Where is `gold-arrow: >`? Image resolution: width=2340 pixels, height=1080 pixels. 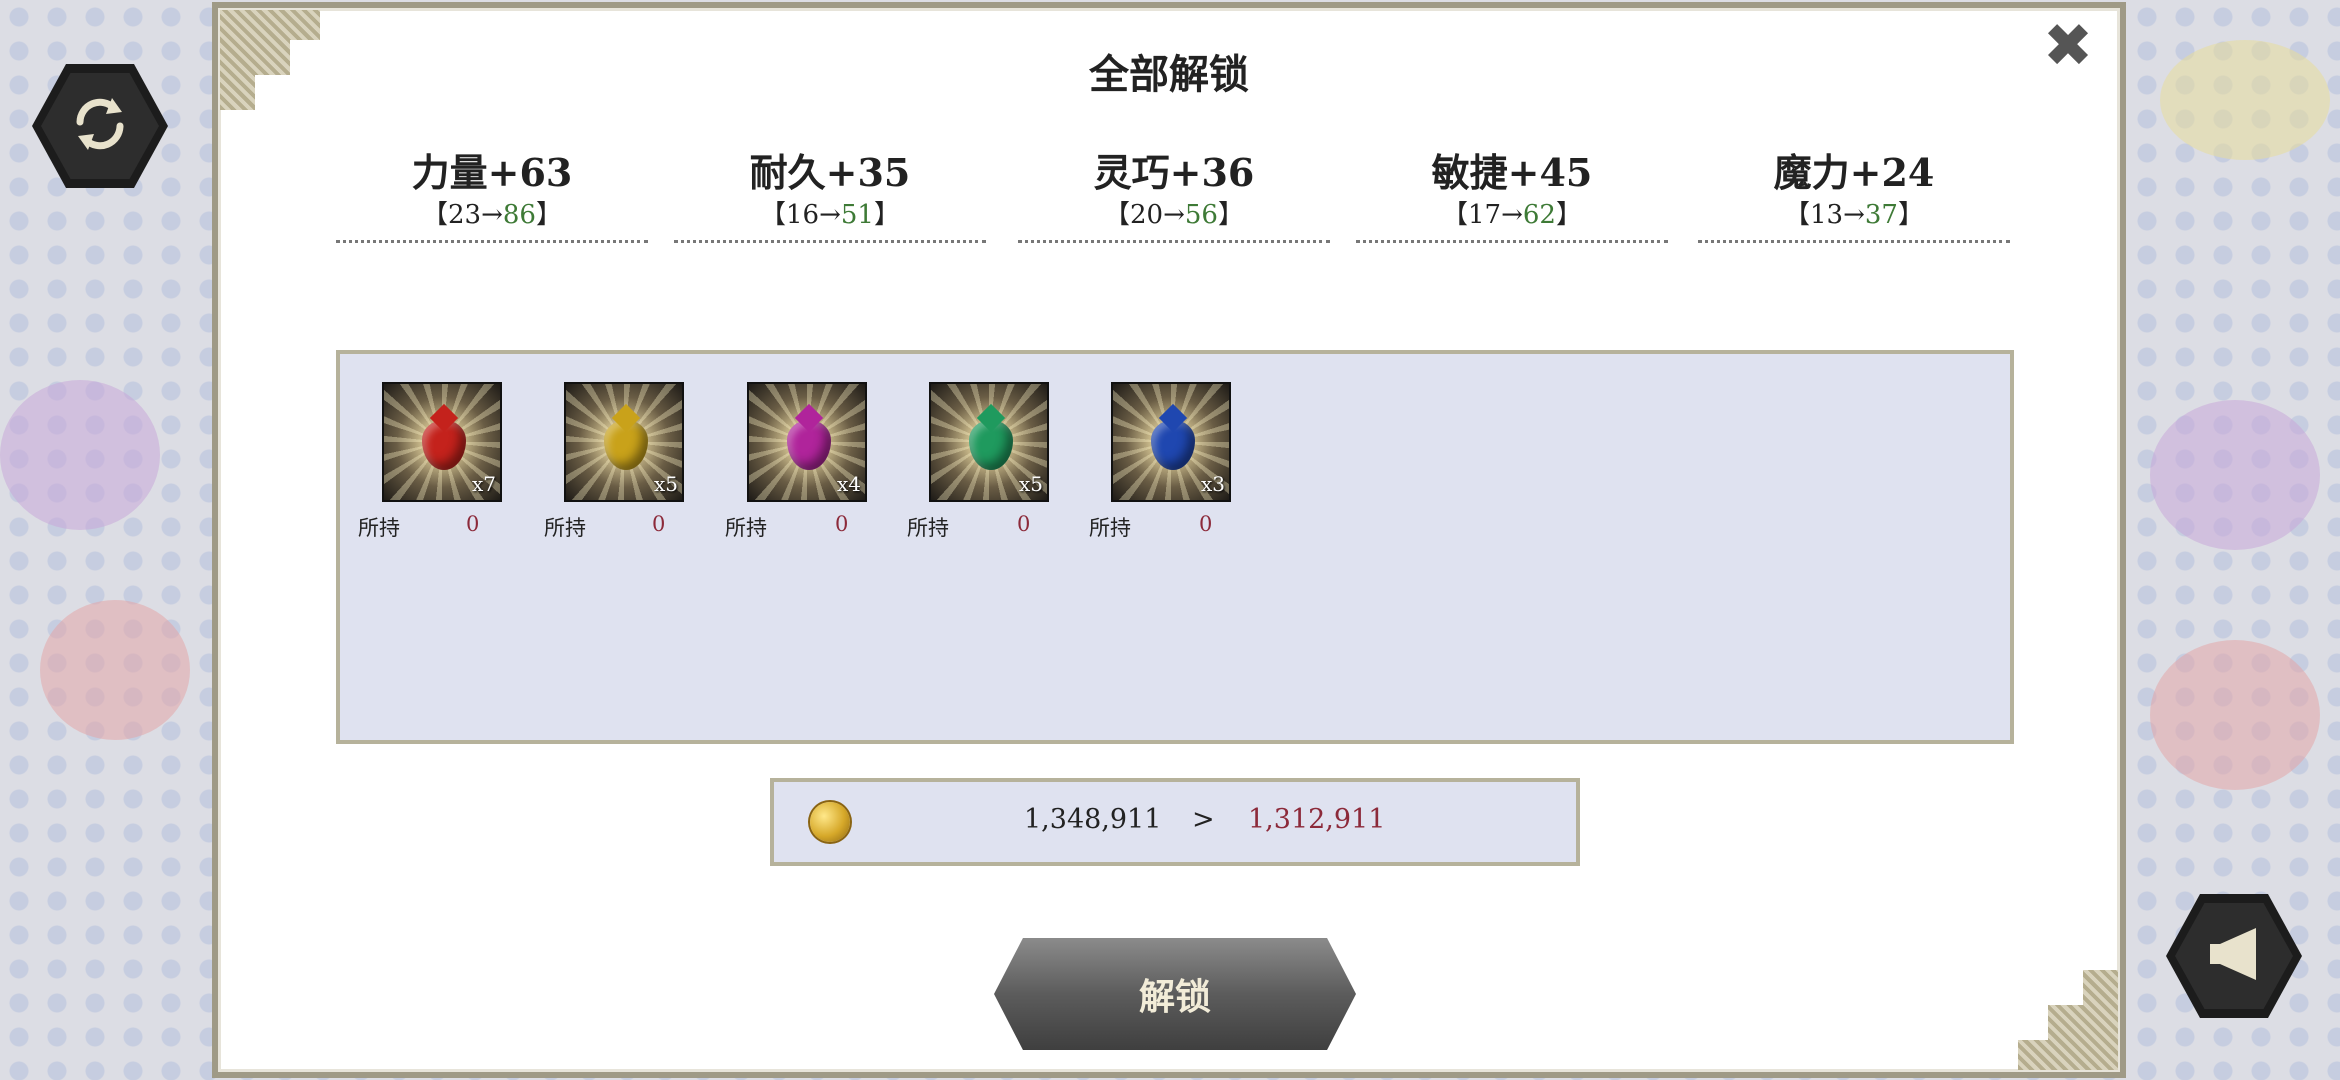
gold-arrow: > is located at coordinates (1203, 819).